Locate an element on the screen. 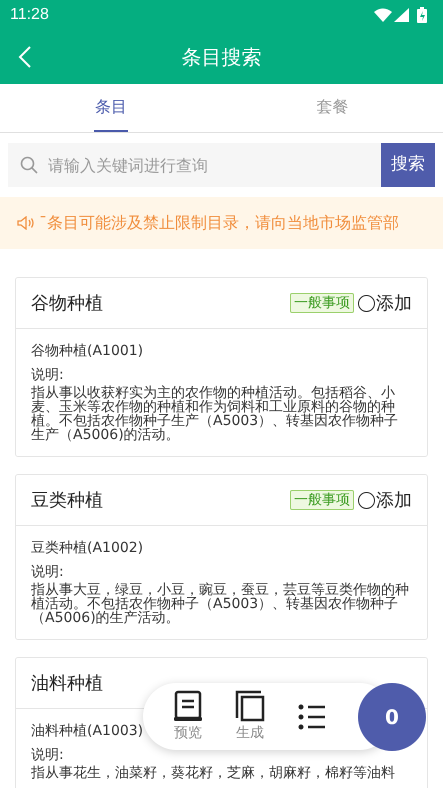 The height and width of the screenshot is (788, 443). page-title: 条目搜索 is located at coordinates (222, 57).